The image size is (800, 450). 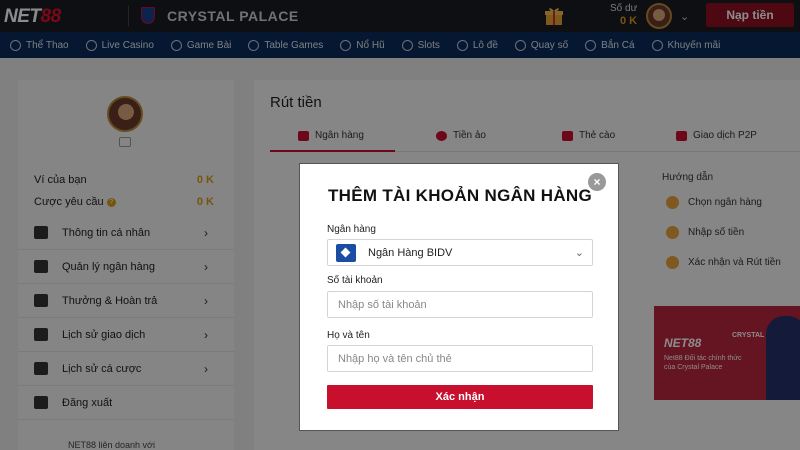 What do you see at coordinates (460, 358) in the screenshot?
I see `full-name-input` at bounding box center [460, 358].